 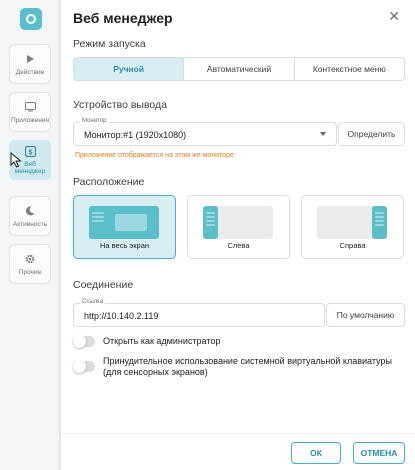 What do you see at coordinates (121, 316) in the screenshot?
I see `link-input-value: http://10.140.2.119` at bounding box center [121, 316].